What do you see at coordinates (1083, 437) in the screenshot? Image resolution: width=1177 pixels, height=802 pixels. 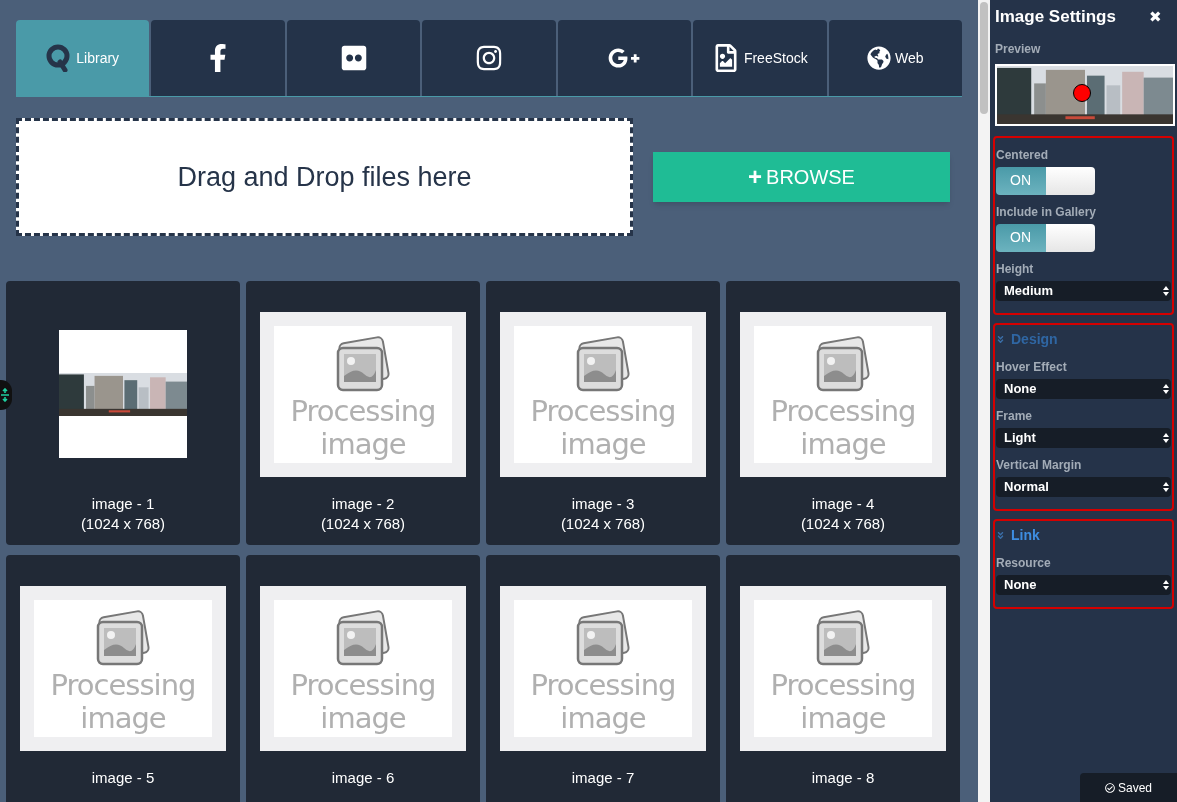 I see `dropdown-select: Light` at bounding box center [1083, 437].